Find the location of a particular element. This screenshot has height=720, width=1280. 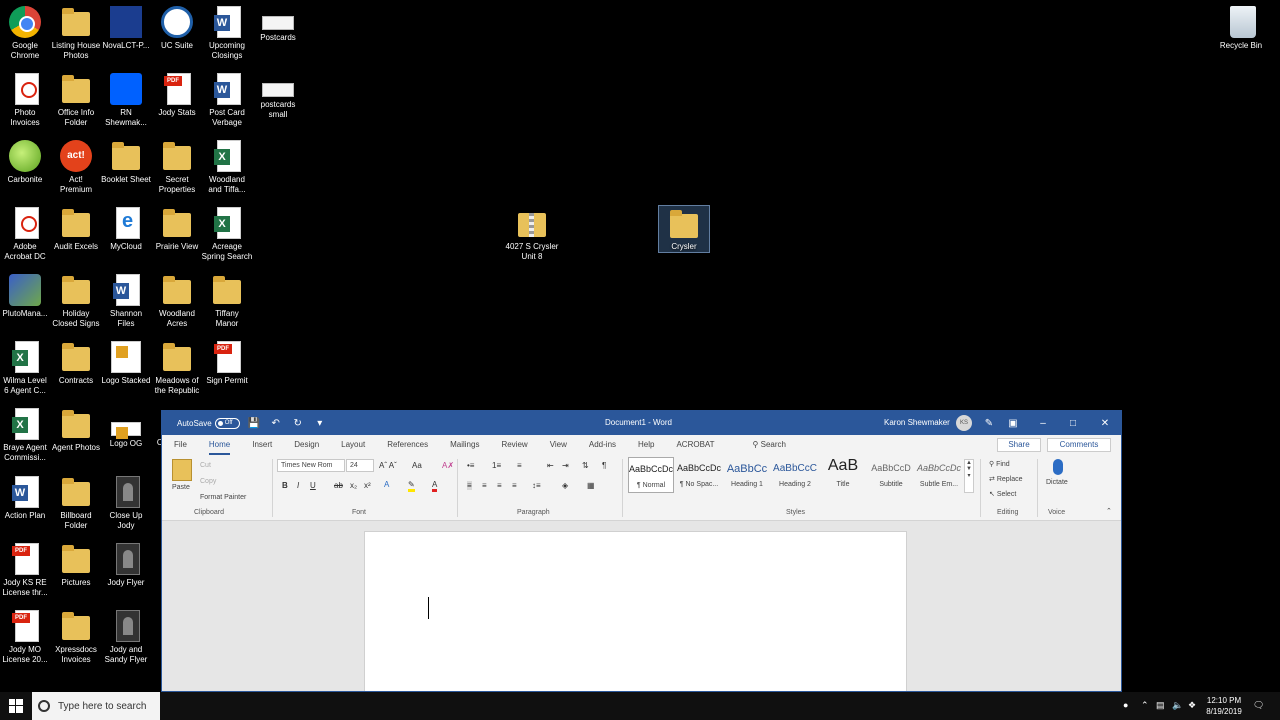

style-heading-2: AaBbCcC Heading 2 is located at coordinates (795, 475).